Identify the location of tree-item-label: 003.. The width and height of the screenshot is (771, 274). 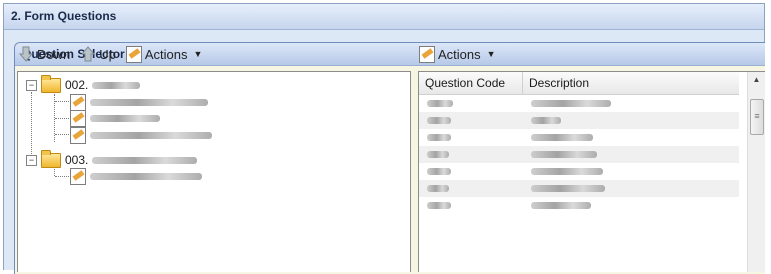
(77, 160).